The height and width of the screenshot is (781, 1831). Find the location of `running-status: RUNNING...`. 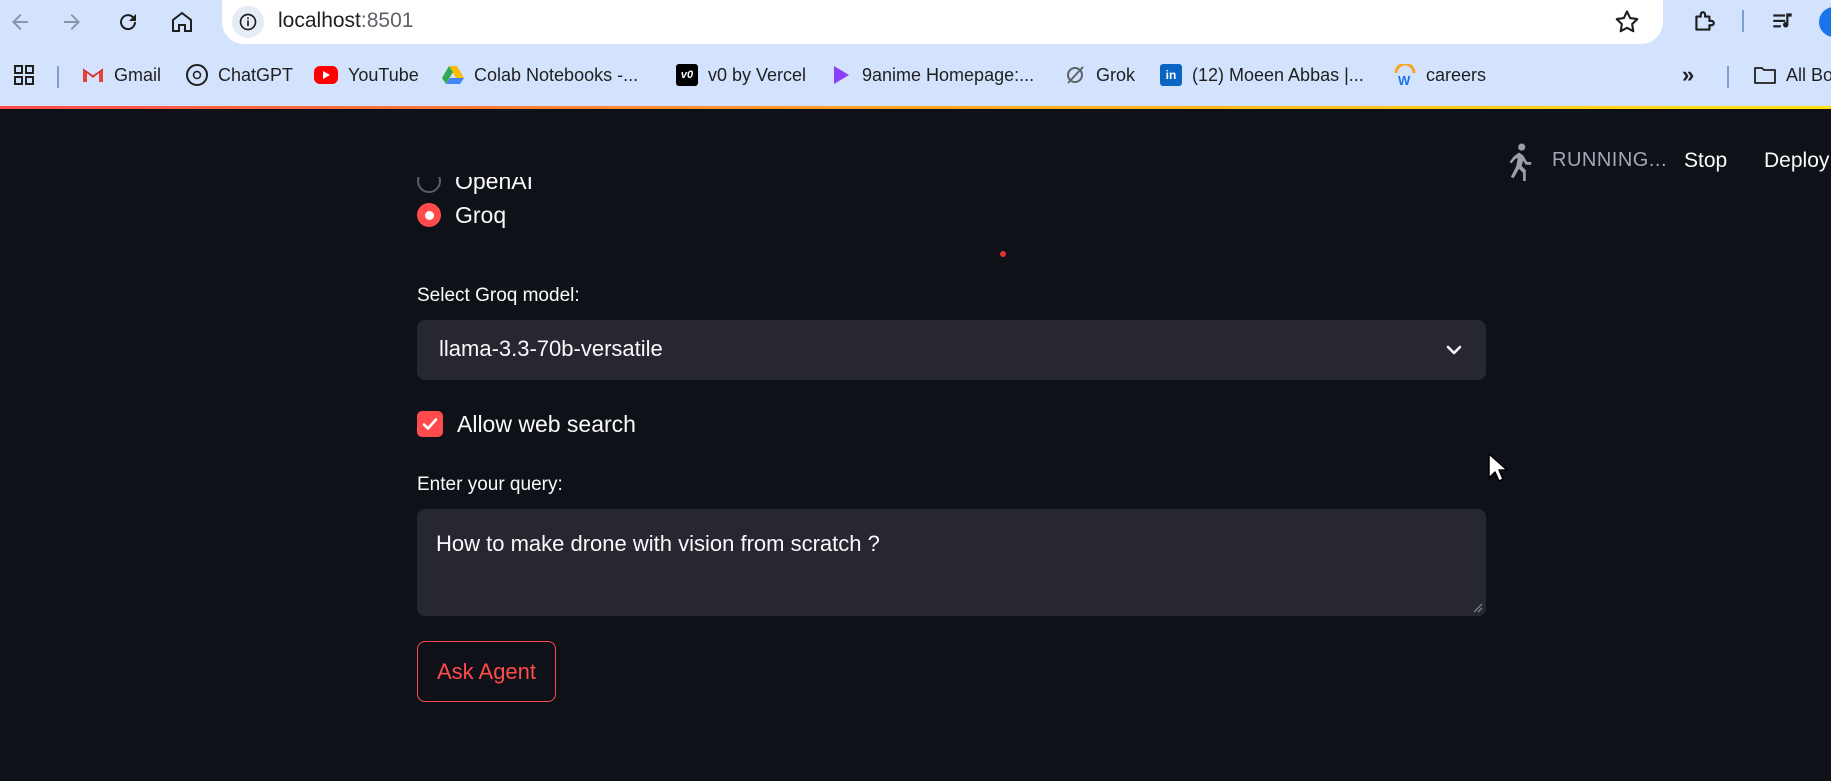

running-status: RUNNING... is located at coordinates (1609, 160).